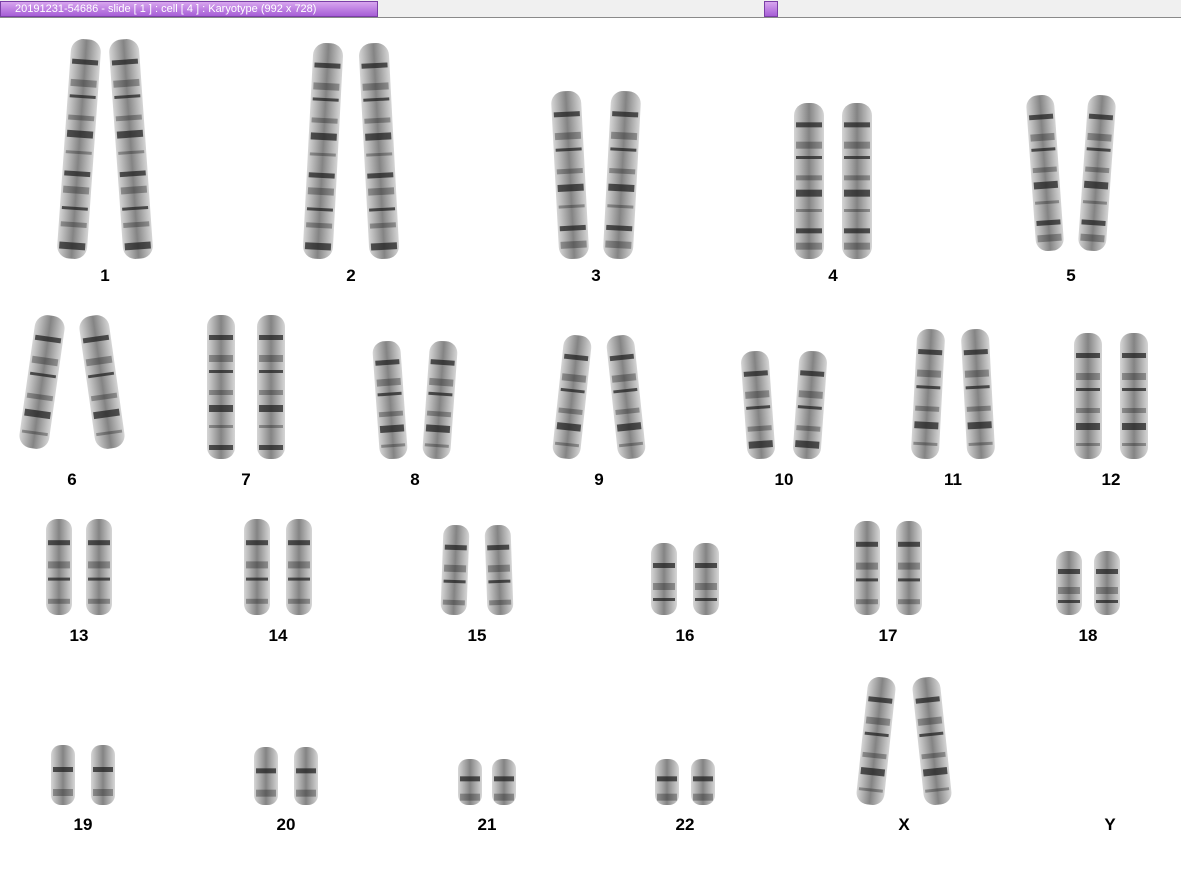 The width and height of the screenshot is (1181, 873). What do you see at coordinates (833, 275) in the screenshot?
I see `label-chr-4: 4` at bounding box center [833, 275].